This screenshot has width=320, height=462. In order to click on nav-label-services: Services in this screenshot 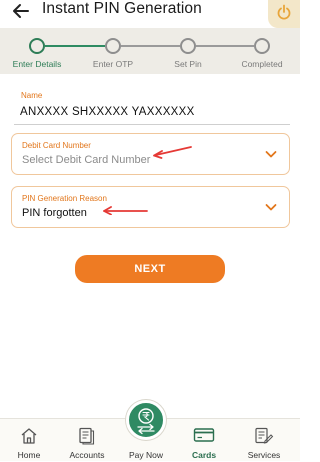, I will do `click(264, 455)`.